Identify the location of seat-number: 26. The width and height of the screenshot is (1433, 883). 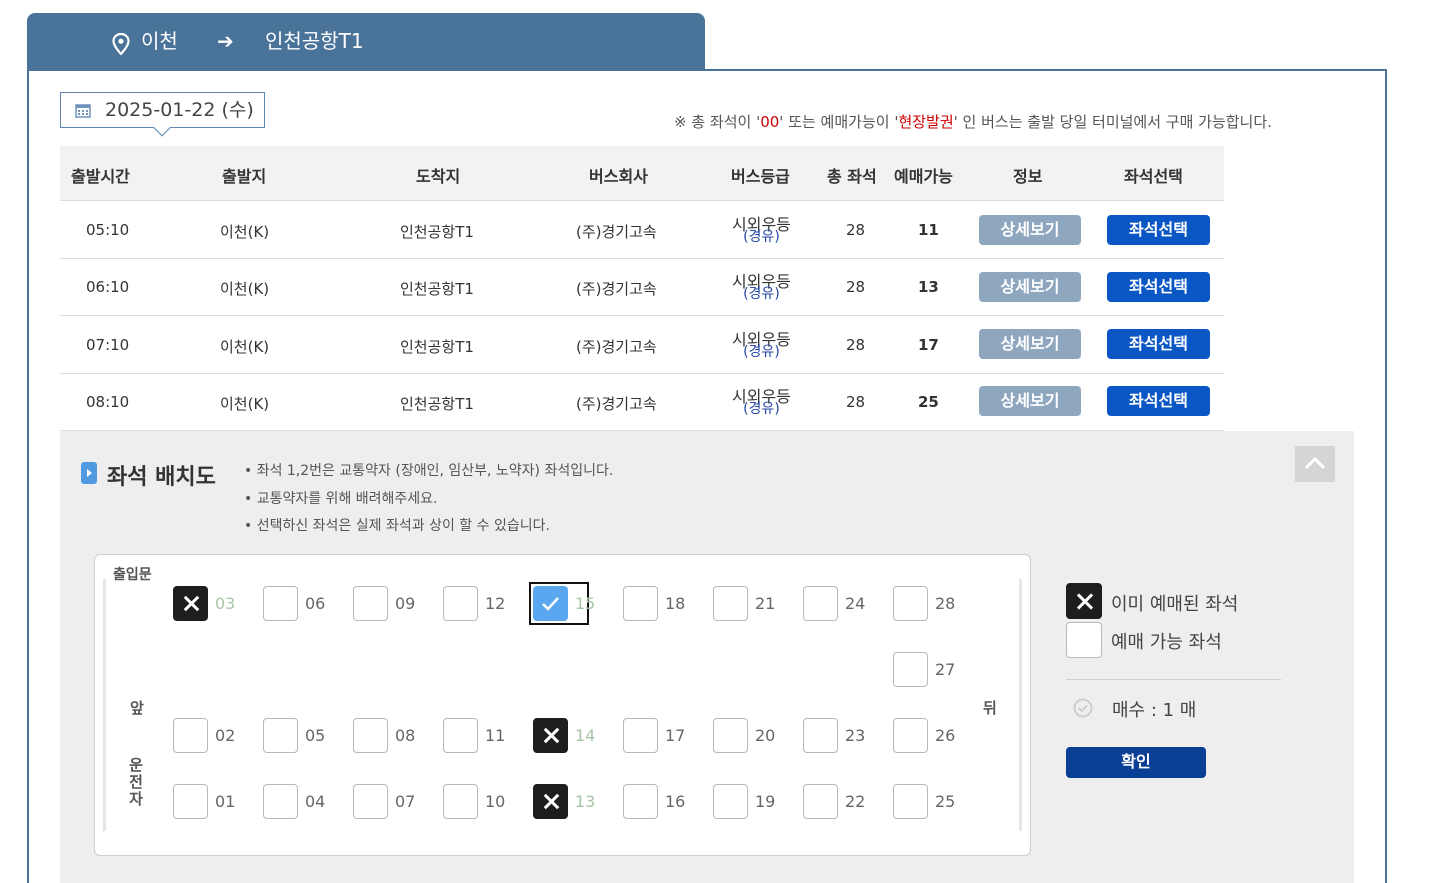
(945, 735).